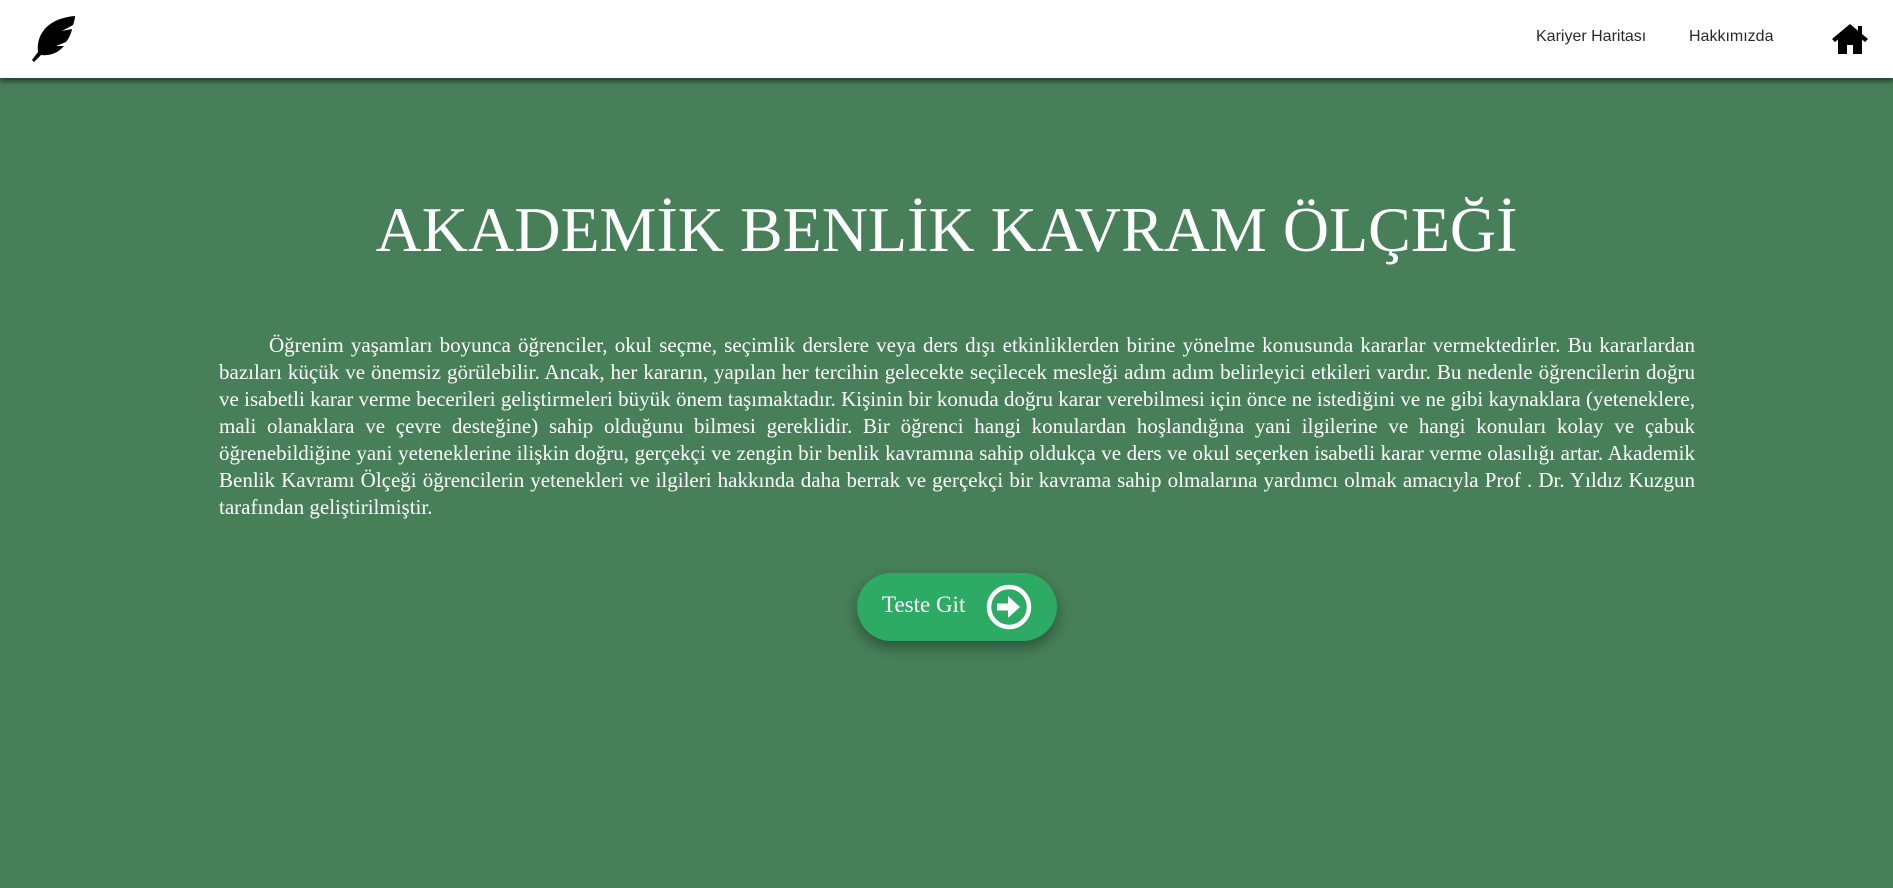  What do you see at coordinates (946, 39) in the screenshot?
I see `top-navigation-bar: Kariyer Haritası Hakkımızda` at bounding box center [946, 39].